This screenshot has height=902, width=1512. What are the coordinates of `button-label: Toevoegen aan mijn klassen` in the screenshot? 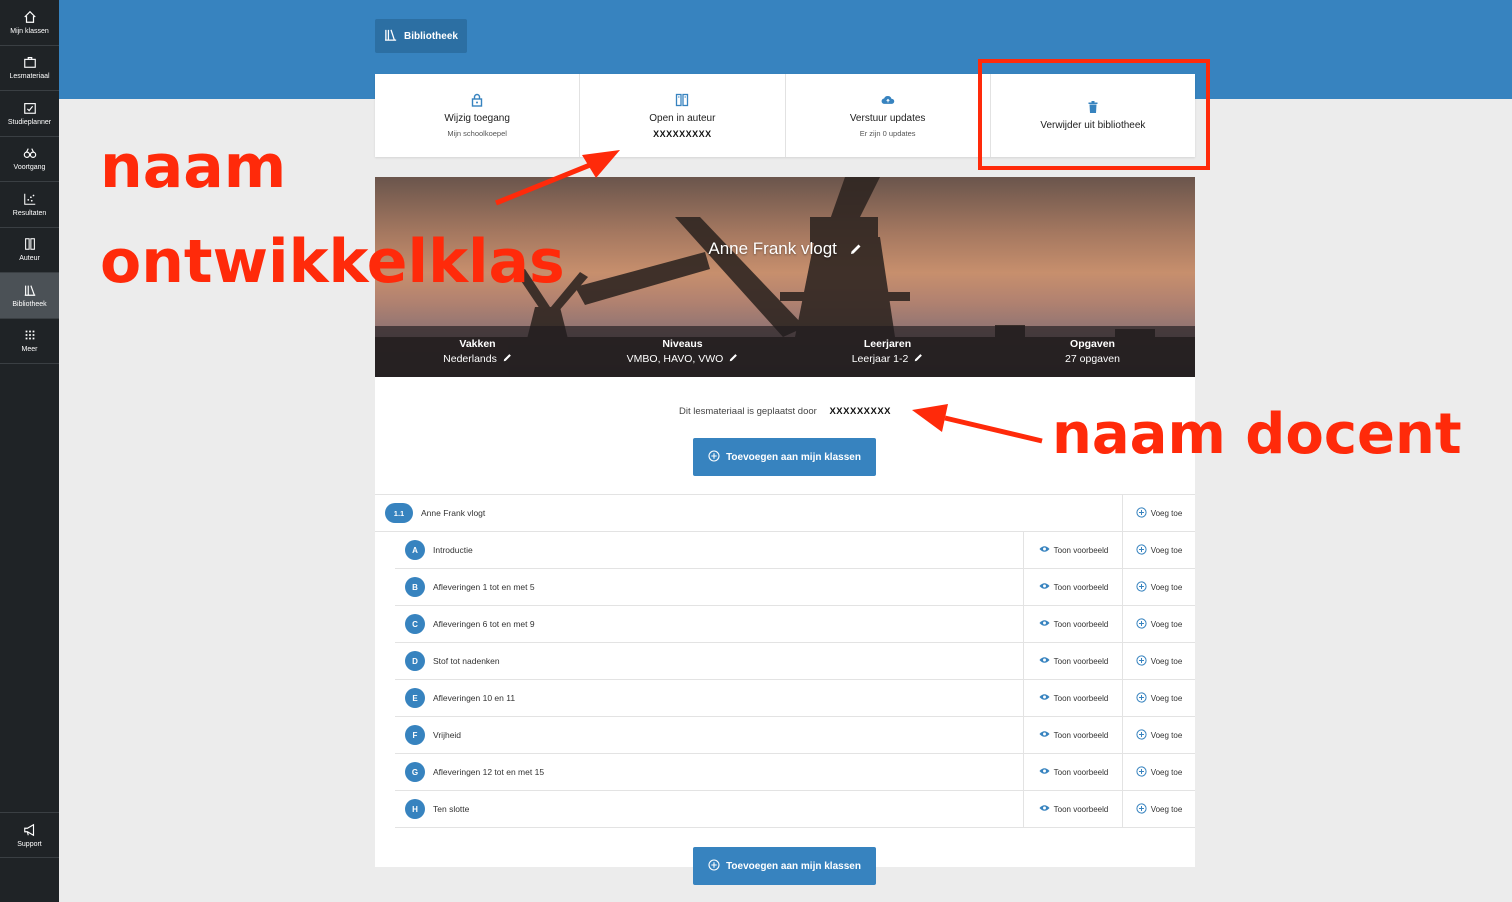 It's located at (793, 457).